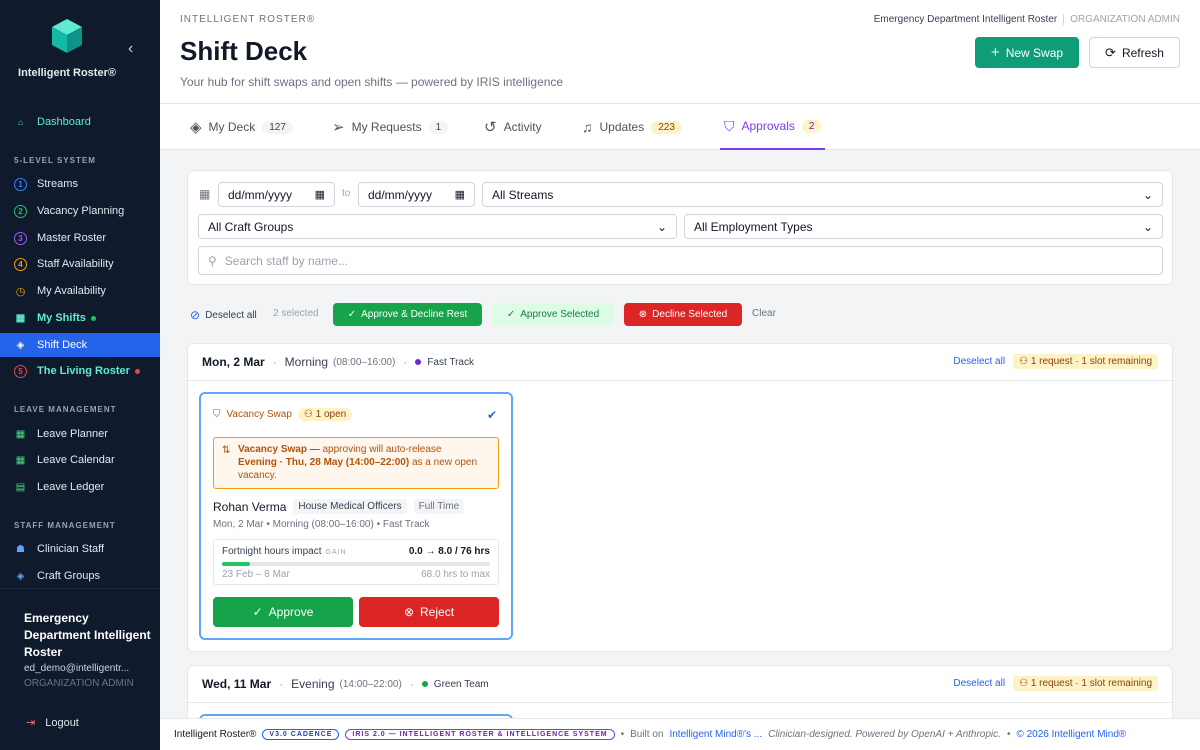 The width and height of the screenshot is (1200, 750). I want to click on impact-to-max: 68.0 hrs to max, so click(455, 574).